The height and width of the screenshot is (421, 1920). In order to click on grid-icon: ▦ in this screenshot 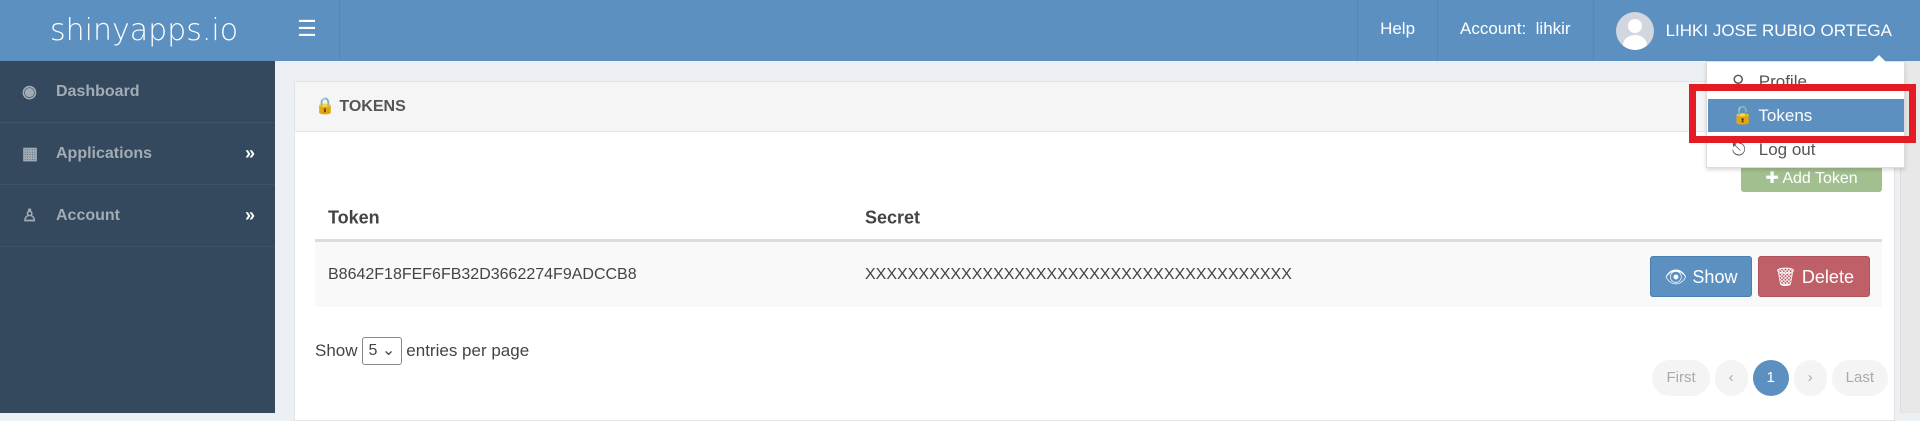, I will do `click(30, 153)`.